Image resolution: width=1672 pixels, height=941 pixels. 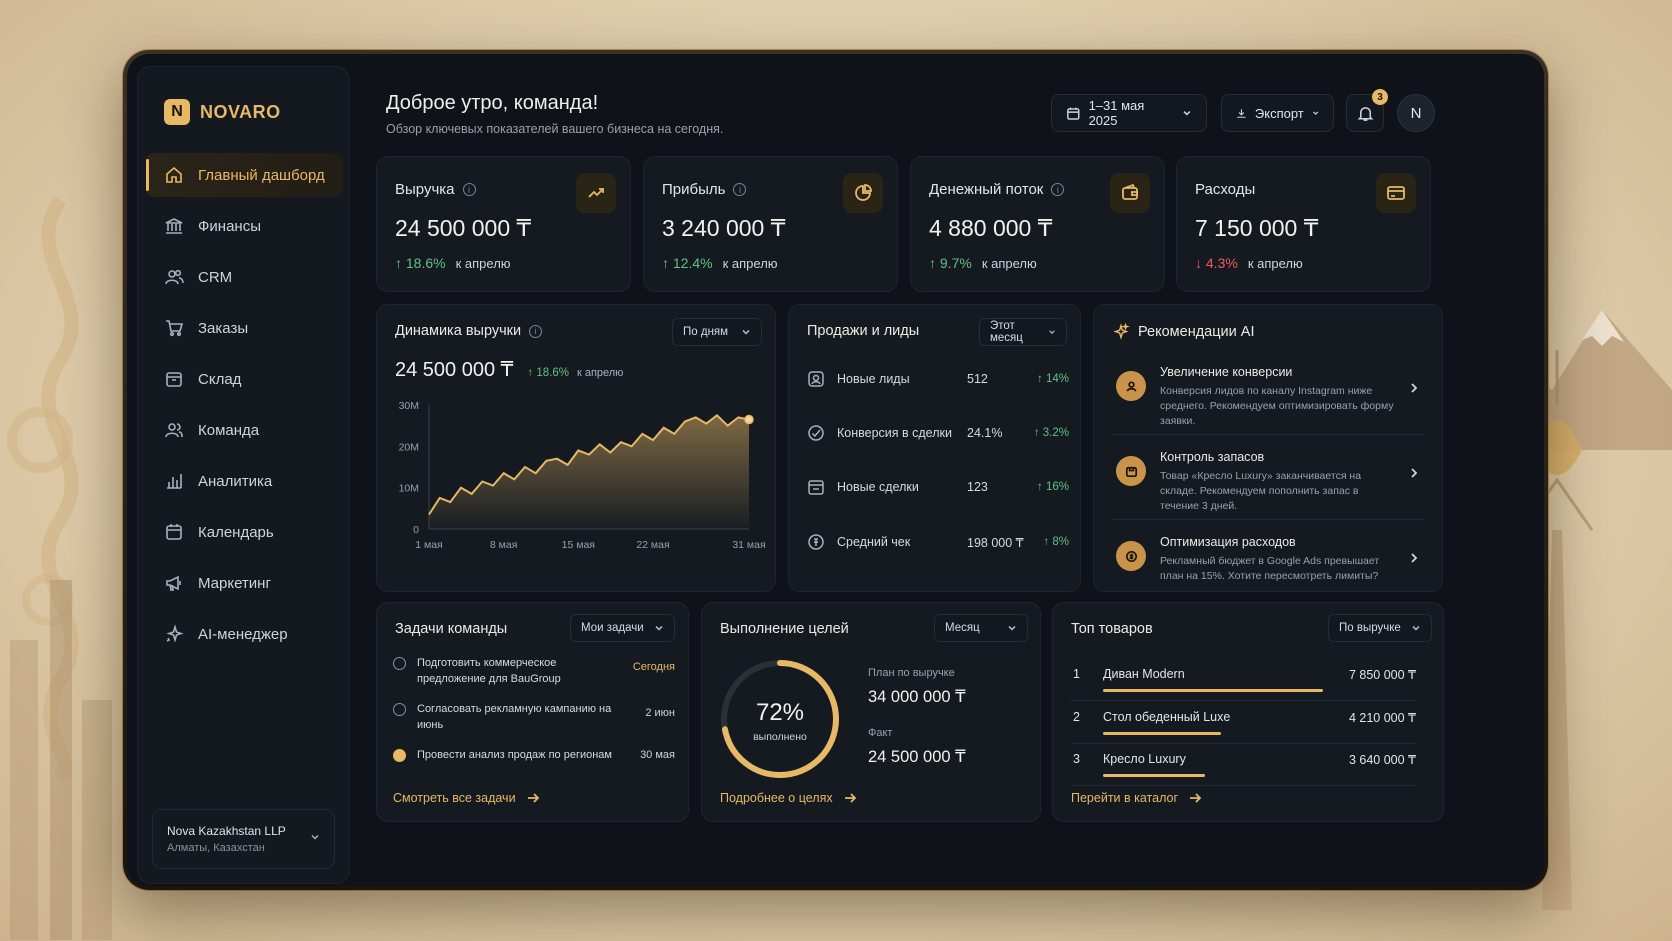 I want to click on products-sort-select: По выручке, so click(x=1380, y=628).